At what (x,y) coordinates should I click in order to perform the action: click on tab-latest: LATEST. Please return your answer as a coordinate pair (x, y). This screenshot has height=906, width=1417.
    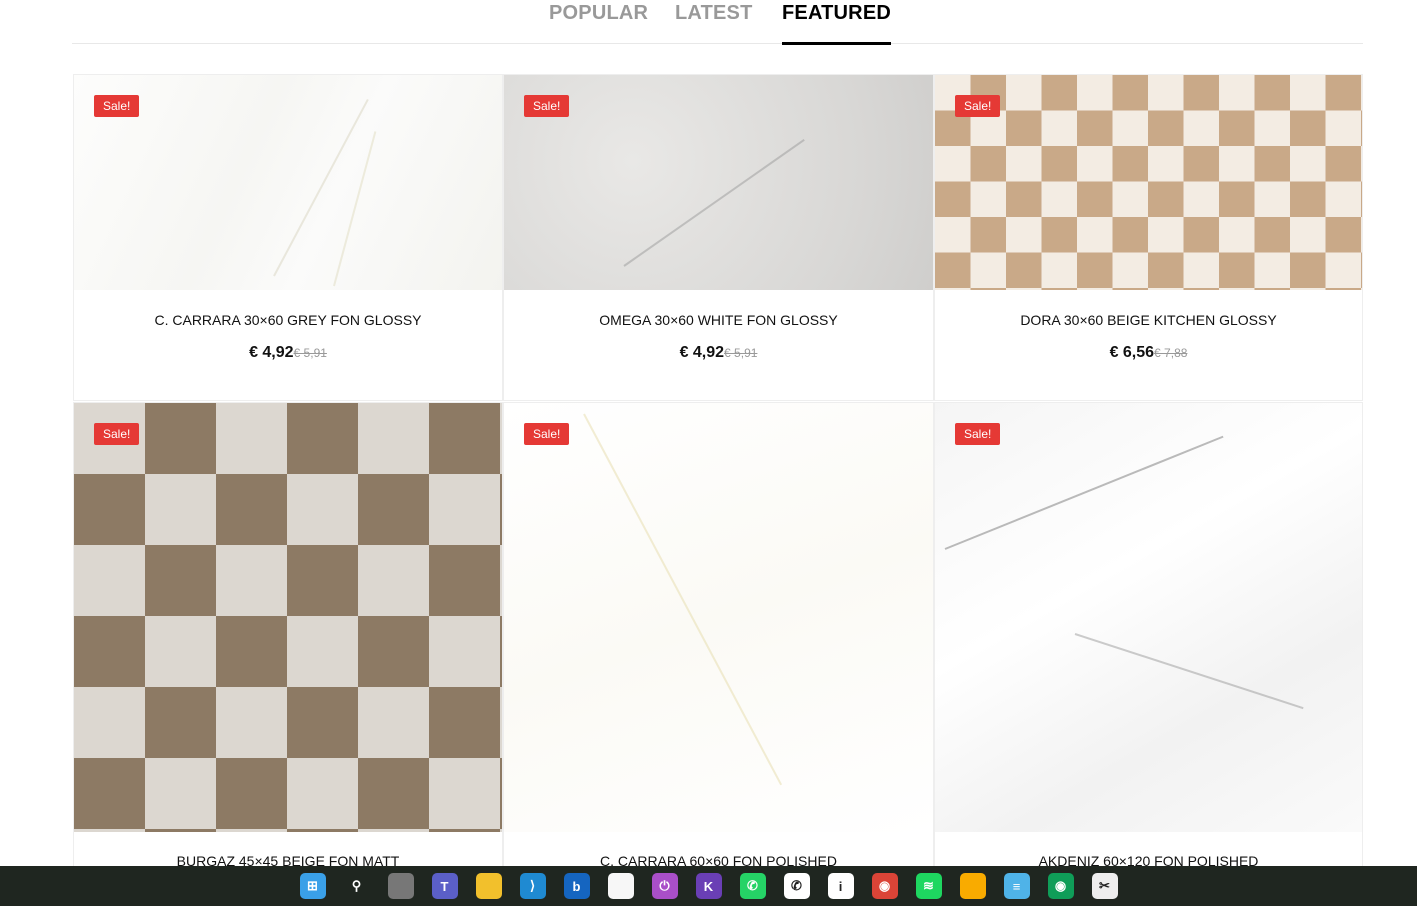
    Looking at the image, I should click on (714, 13).